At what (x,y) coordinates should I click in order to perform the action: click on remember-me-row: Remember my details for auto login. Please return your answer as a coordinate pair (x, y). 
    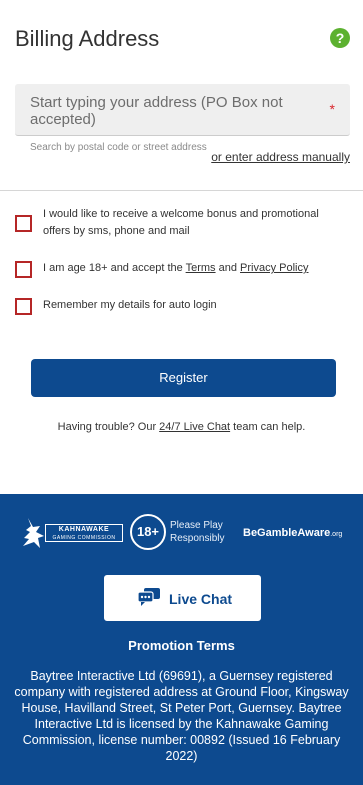
    Looking at the image, I should click on (185, 307).